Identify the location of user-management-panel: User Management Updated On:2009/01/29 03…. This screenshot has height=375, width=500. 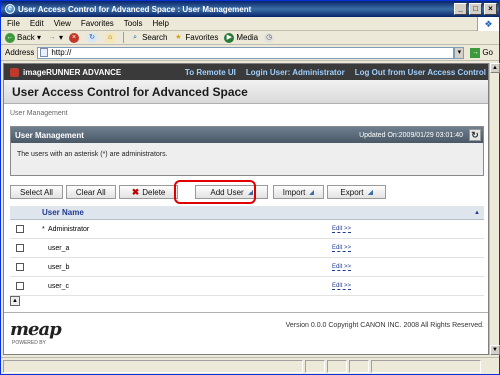
(247, 151).